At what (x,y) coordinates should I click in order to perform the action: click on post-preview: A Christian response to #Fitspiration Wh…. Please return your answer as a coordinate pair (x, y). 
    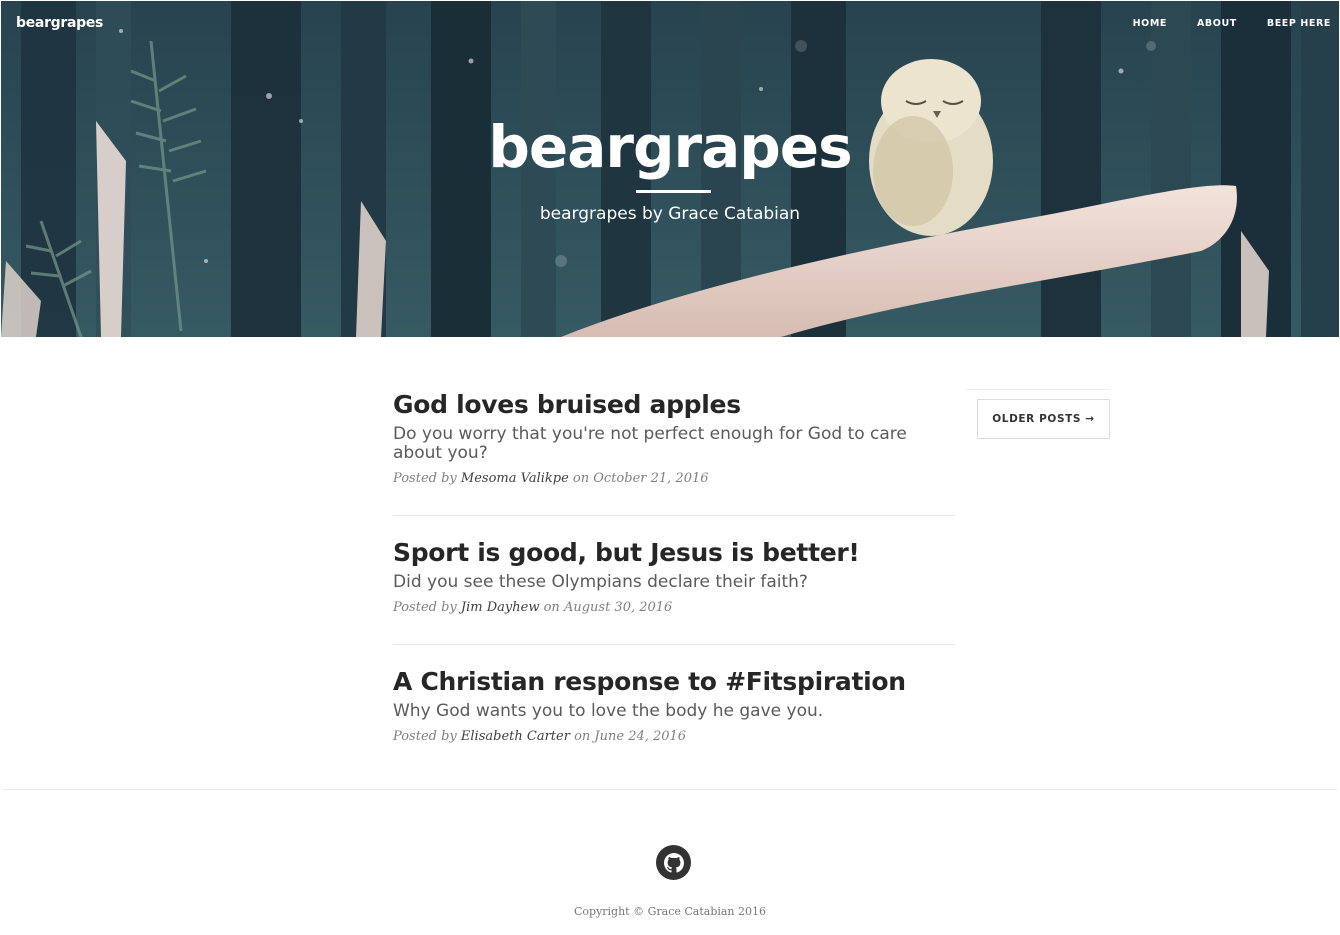
    Looking at the image, I should click on (674, 705).